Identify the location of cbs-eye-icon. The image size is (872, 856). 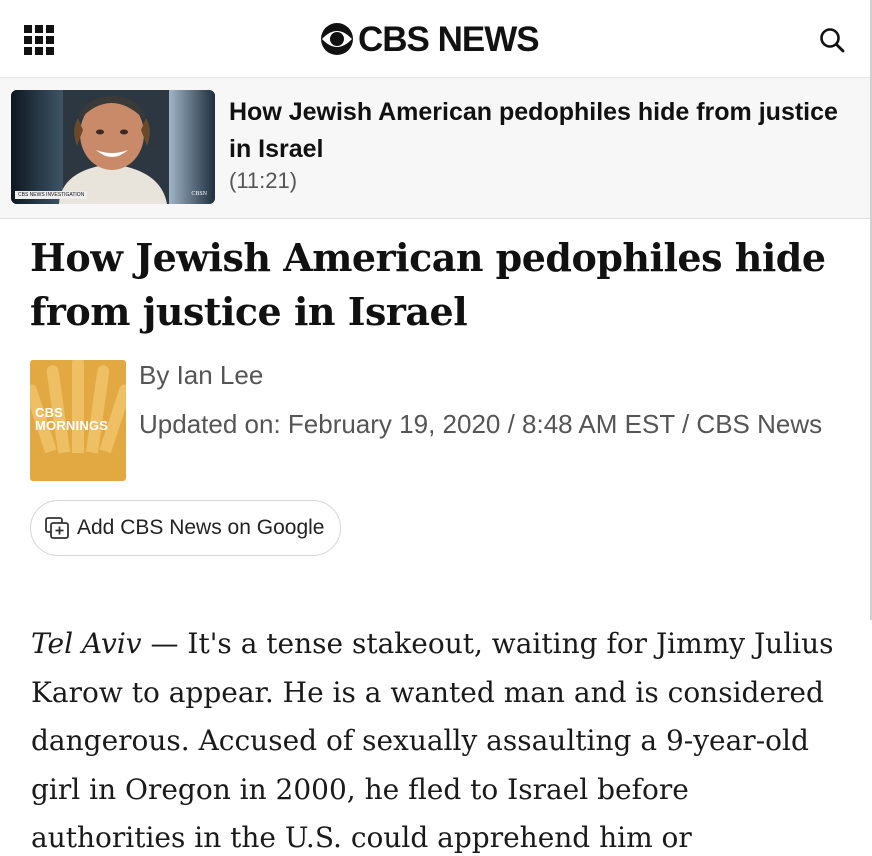
(337, 39).